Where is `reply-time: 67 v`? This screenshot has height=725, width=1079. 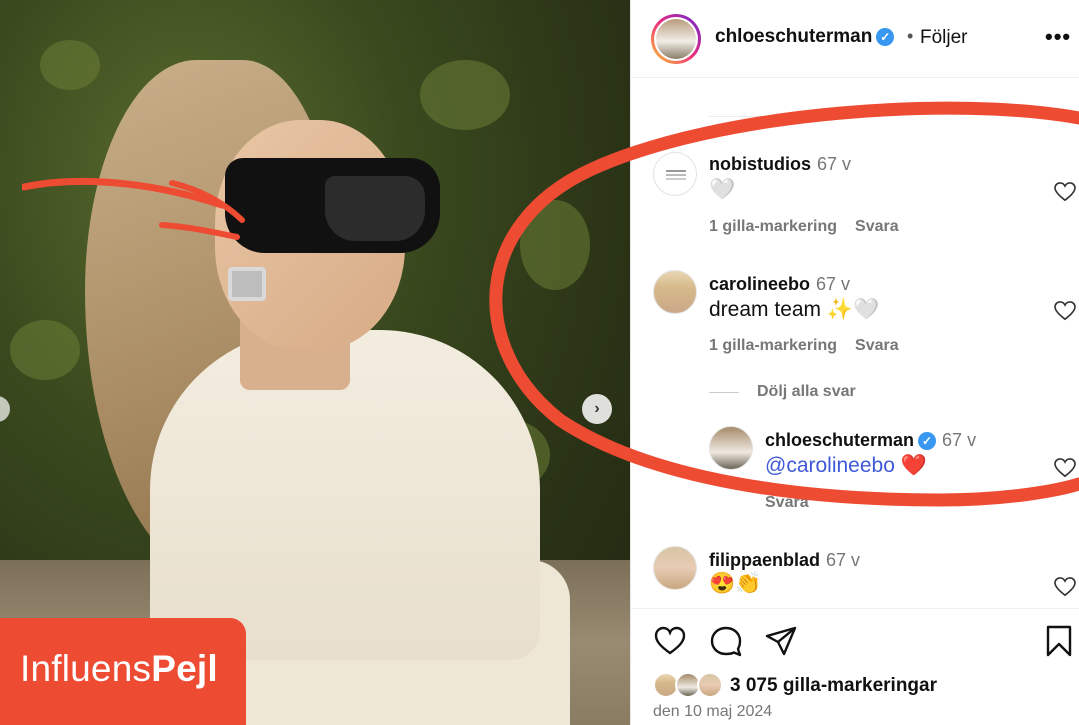
reply-time: 67 v is located at coordinates (959, 440).